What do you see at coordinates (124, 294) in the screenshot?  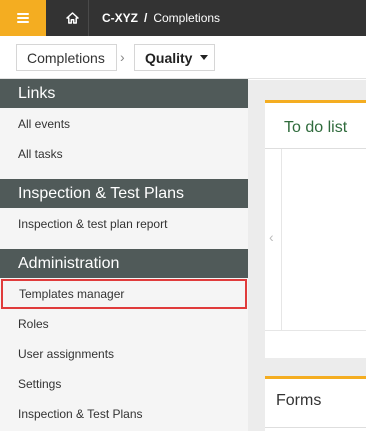 I see `sidebar-item-templates-manager: Templates manager` at bounding box center [124, 294].